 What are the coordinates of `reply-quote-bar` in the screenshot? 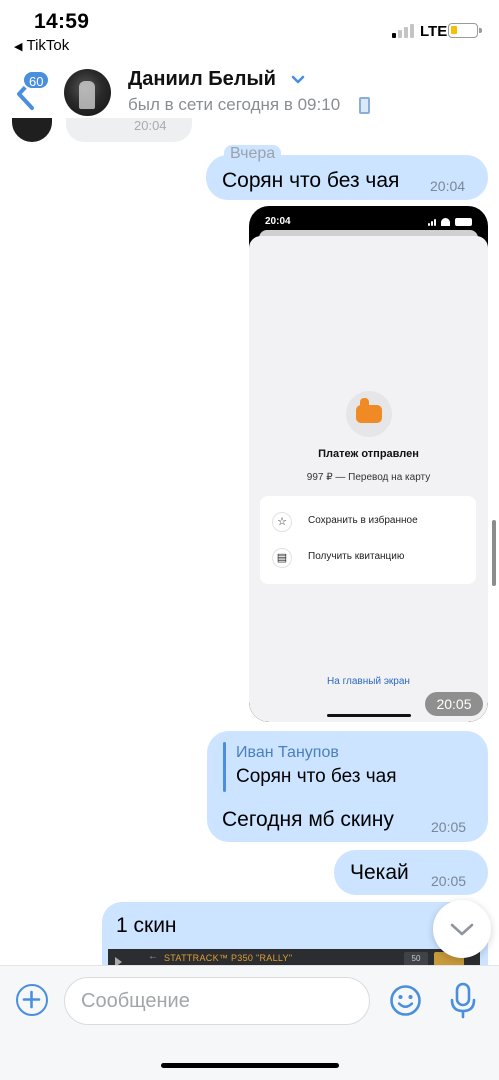 It's located at (224, 767).